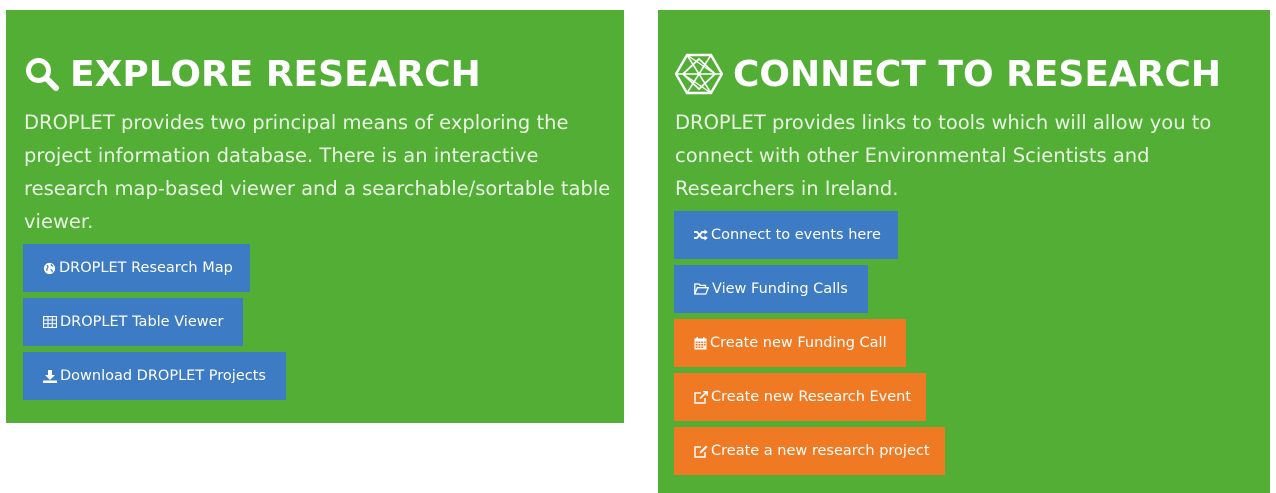 The height and width of the screenshot is (493, 1276). I want to click on droplet-research-map-label: DROPLET Research Map, so click(146, 268).